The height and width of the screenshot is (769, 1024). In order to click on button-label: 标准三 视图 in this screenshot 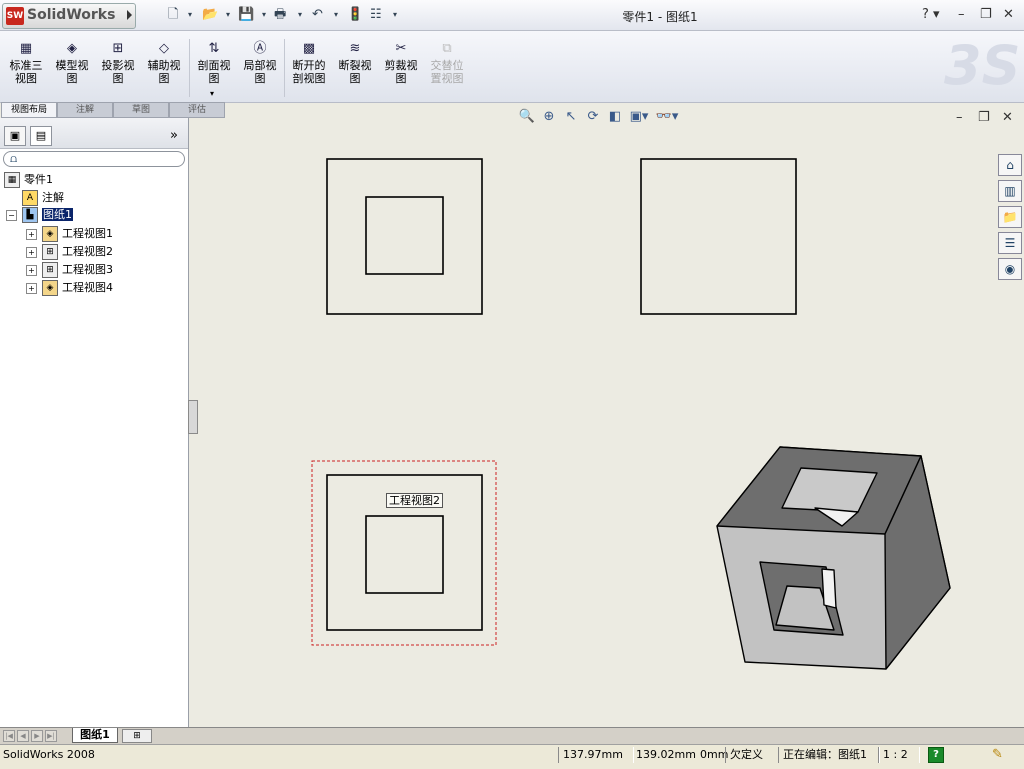, I will do `click(26, 72)`.